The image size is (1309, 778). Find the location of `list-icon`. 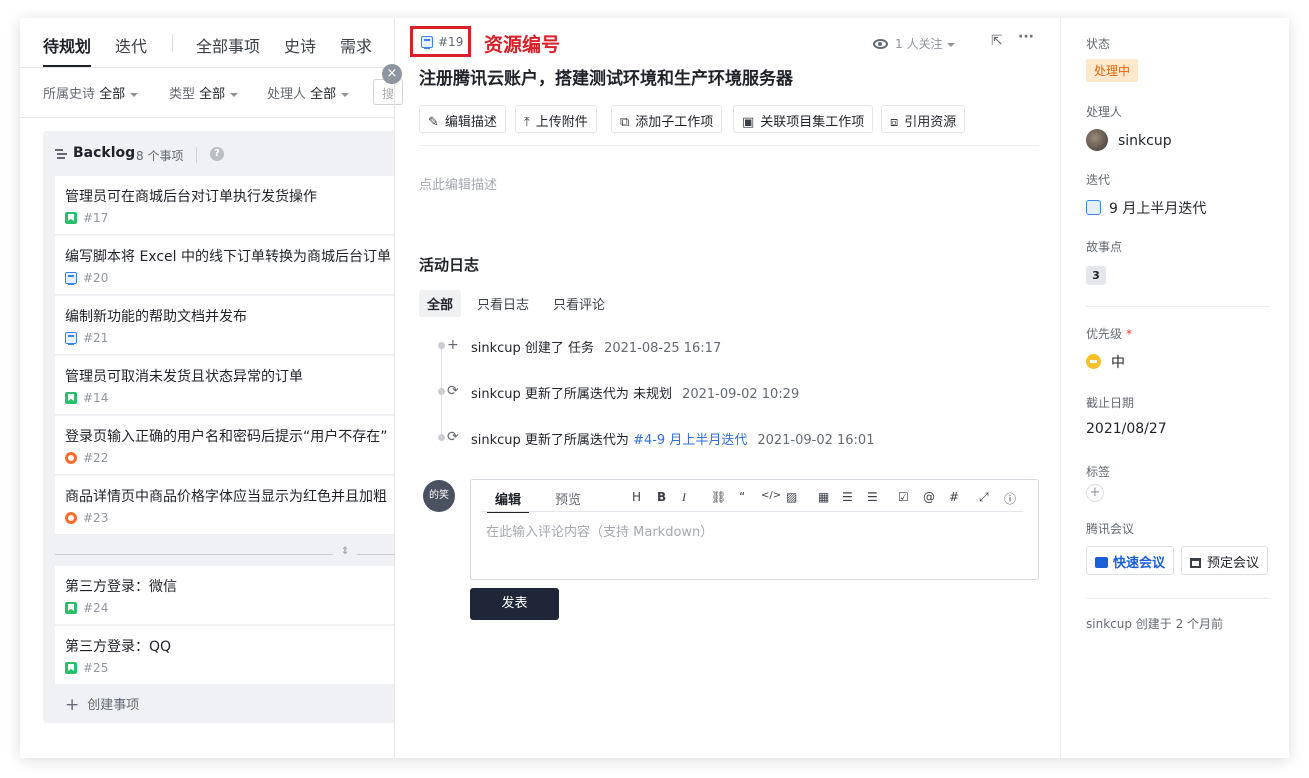

list-icon is located at coordinates (61, 154).